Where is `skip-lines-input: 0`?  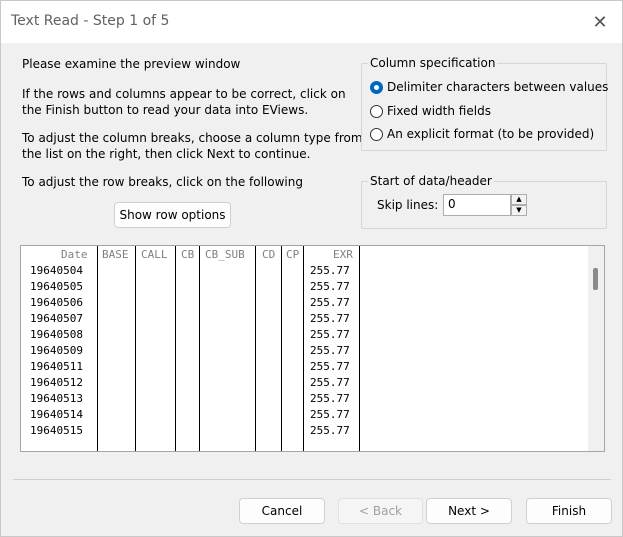
skip-lines-input: 0 is located at coordinates (477, 205).